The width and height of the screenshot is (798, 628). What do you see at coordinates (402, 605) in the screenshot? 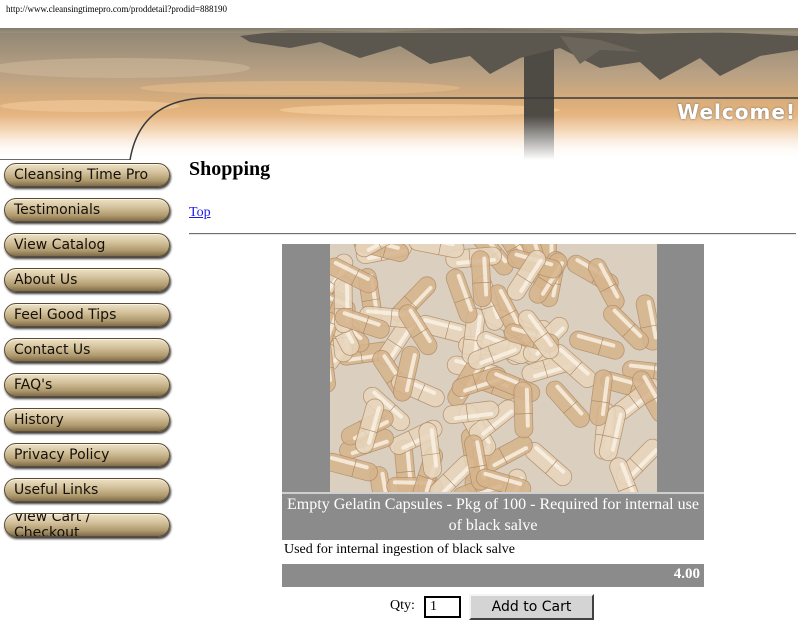
I see `qty-label: Qty:` at bounding box center [402, 605].